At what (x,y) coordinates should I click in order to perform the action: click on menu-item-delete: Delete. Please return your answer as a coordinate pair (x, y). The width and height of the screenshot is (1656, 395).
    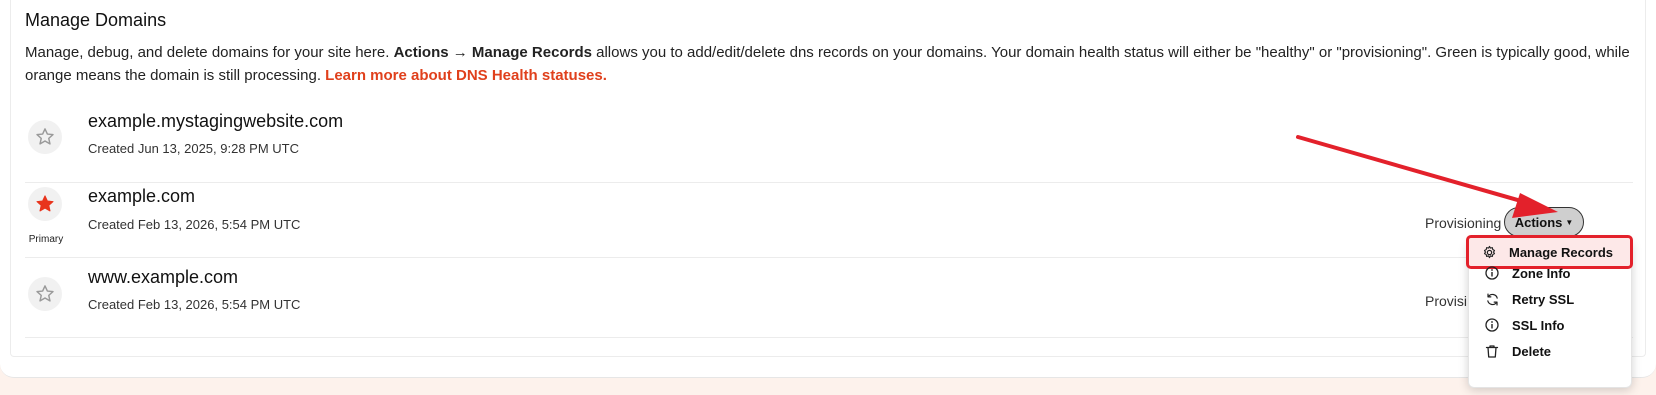
    Looking at the image, I should click on (1551, 351).